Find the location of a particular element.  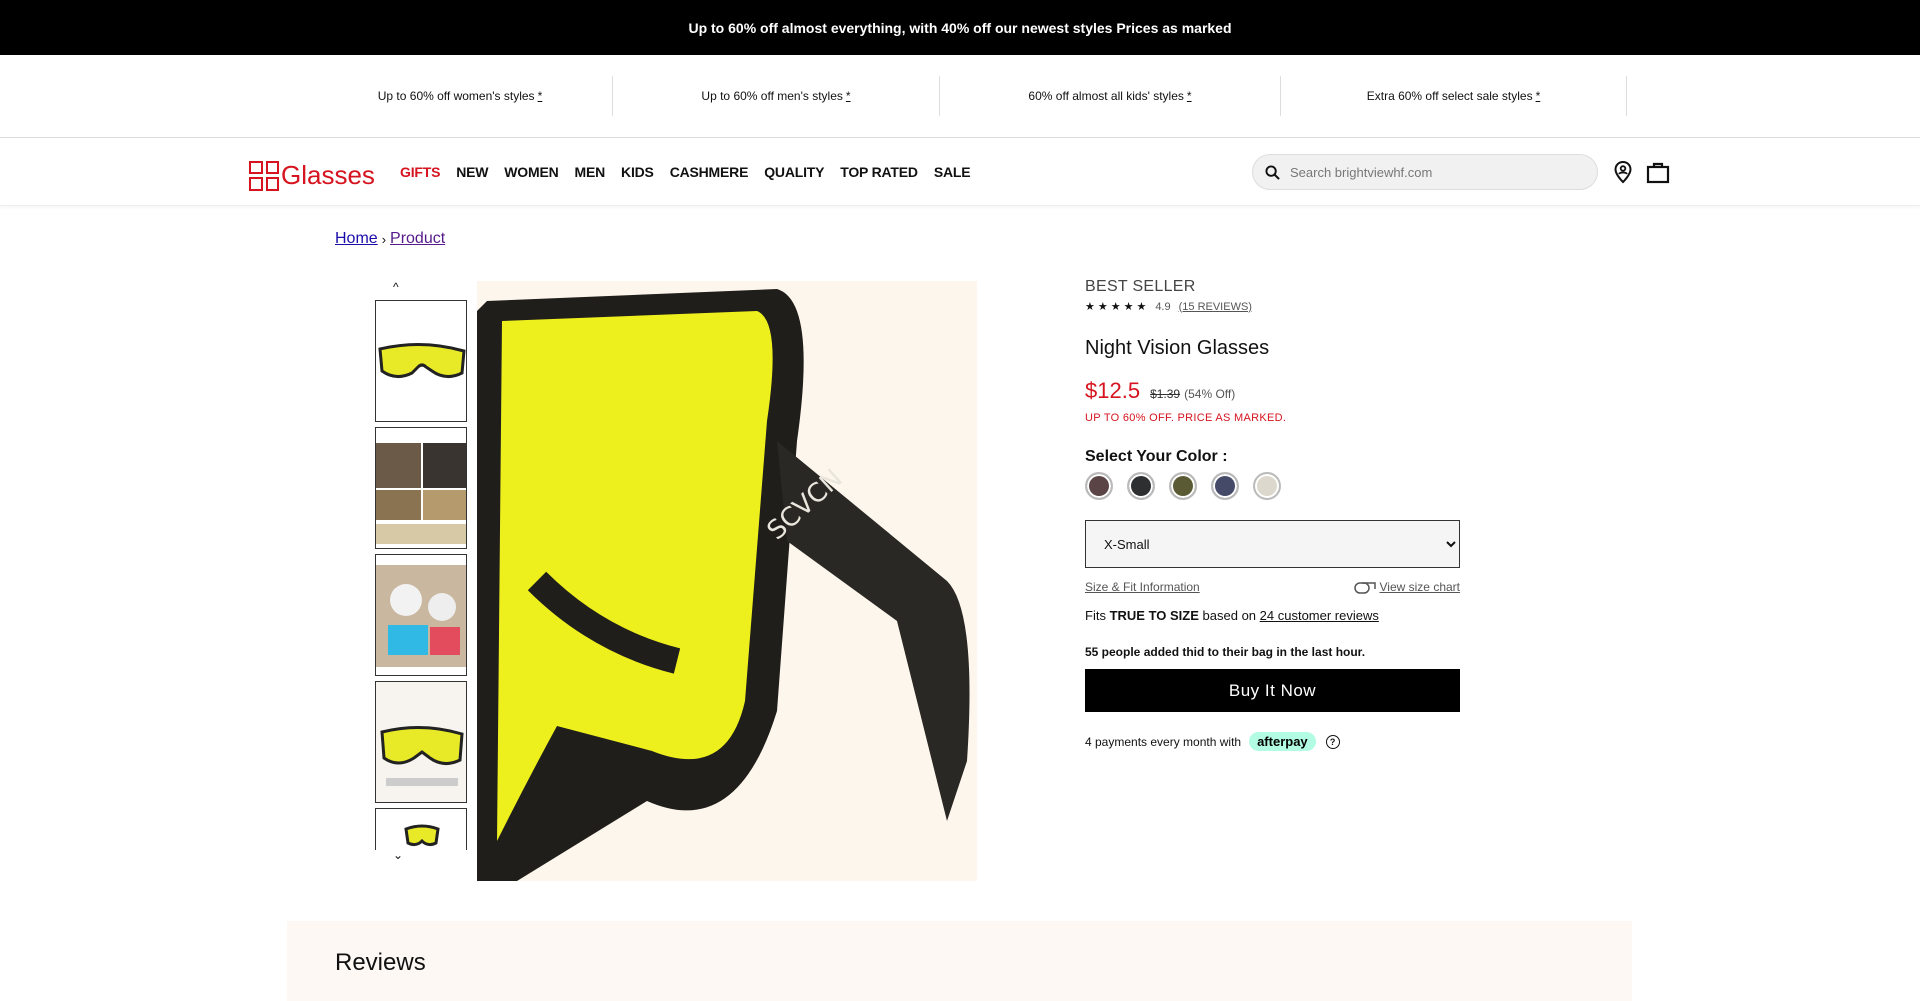

nav-gifts: GIFTS is located at coordinates (420, 172).